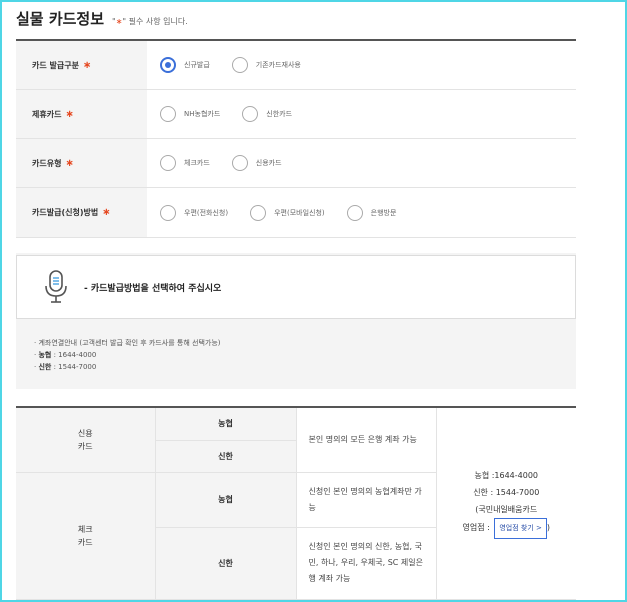 Image resolution: width=627 pixels, height=602 pixels. Describe the element at coordinates (194, 212) in the screenshot. I see `radio-mail-phone: 우편(전화신청)` at that location.